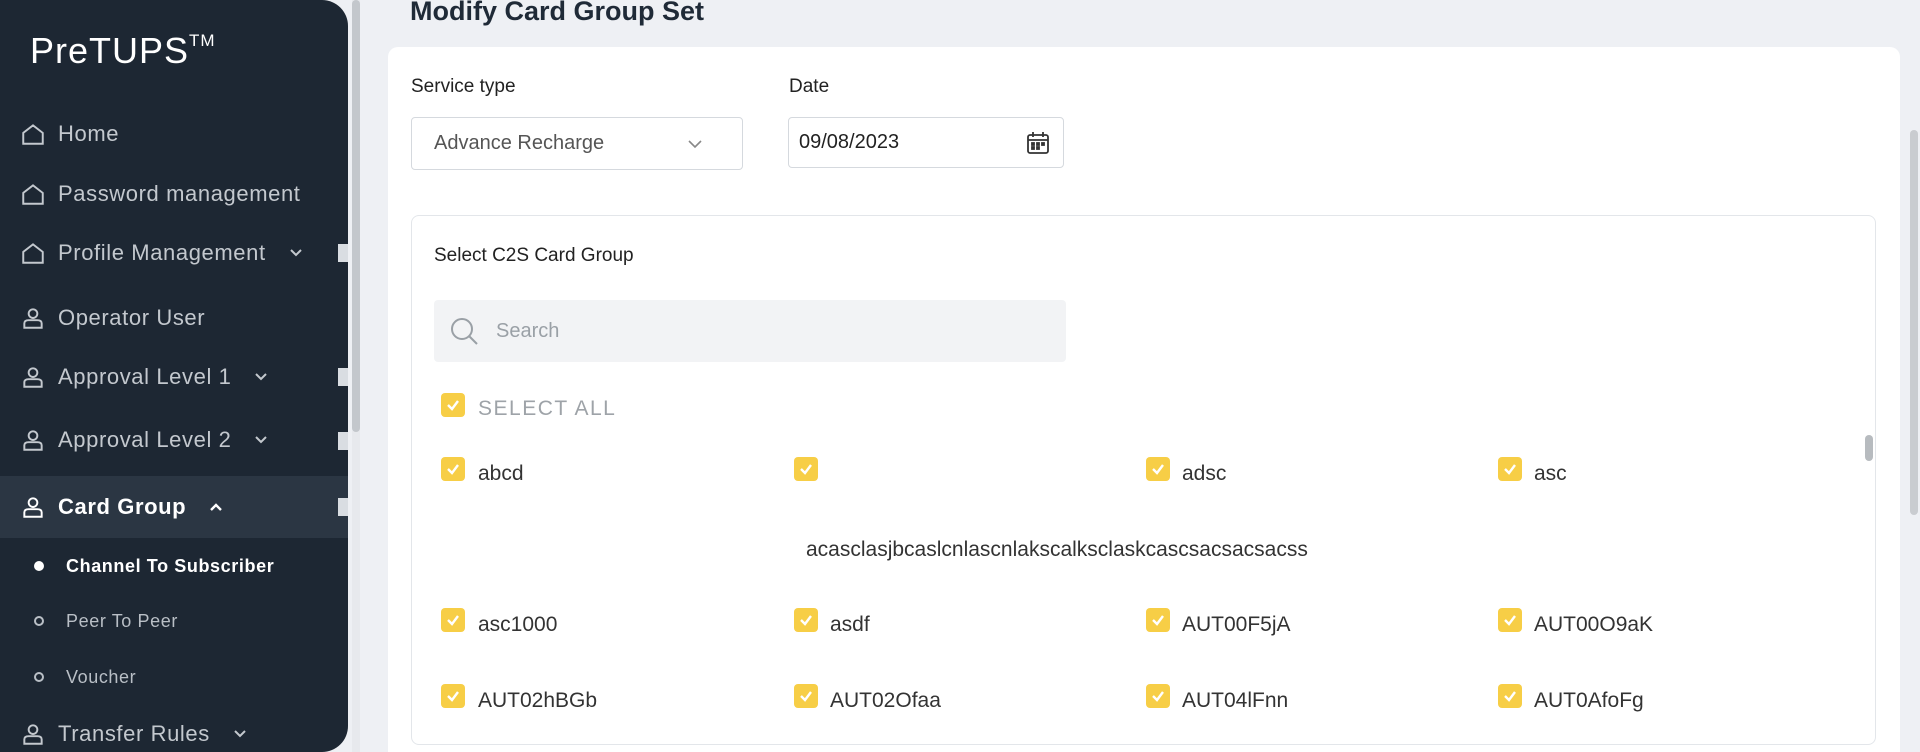 This screenshot has height=752, width=1920. What do you see at coordinates (122, 506) in the screenshot?
I see `sidebar-item-label: Card Group` at bounding box center [122, 506].